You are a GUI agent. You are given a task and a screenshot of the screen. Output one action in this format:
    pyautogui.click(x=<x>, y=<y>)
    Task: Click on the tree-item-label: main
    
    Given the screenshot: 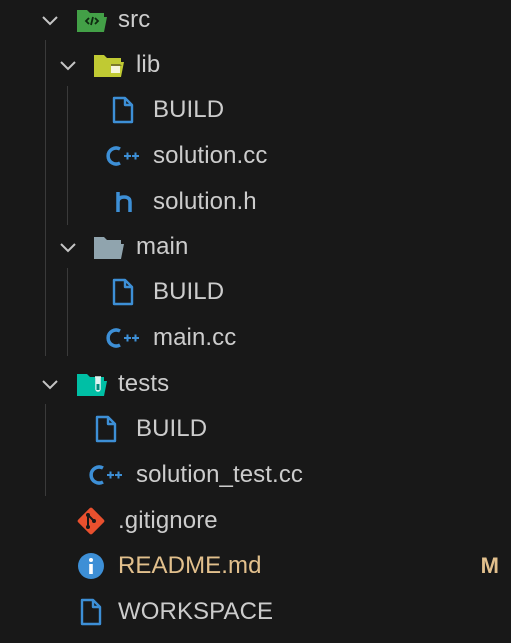 What is the action you would take?
    pyautogui.click(x=162, y=246)
    